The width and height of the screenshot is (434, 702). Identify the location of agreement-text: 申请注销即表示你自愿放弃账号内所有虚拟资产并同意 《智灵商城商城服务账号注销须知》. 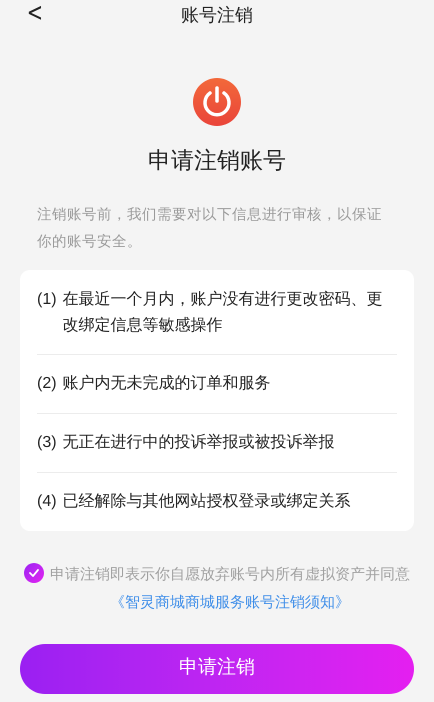
(230, 588).